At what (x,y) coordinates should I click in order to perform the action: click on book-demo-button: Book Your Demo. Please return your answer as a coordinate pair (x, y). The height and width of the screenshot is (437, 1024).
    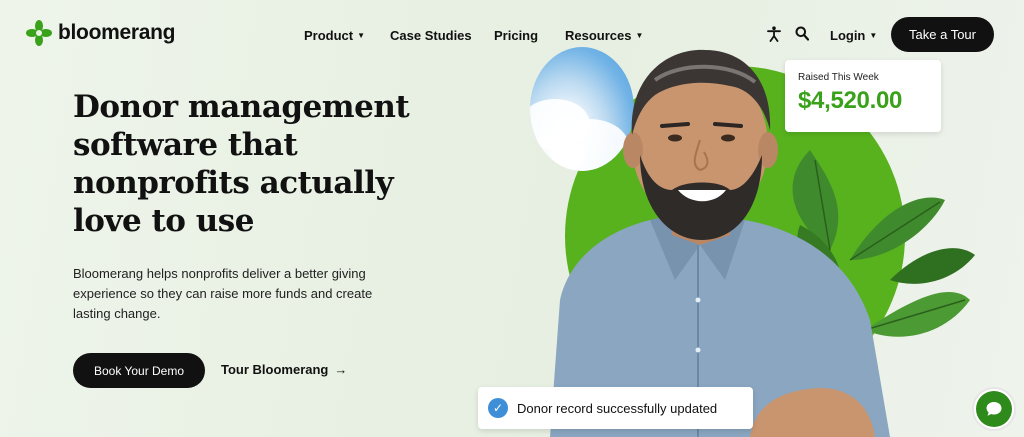
    Looking at the image, I should click on (139, 370).